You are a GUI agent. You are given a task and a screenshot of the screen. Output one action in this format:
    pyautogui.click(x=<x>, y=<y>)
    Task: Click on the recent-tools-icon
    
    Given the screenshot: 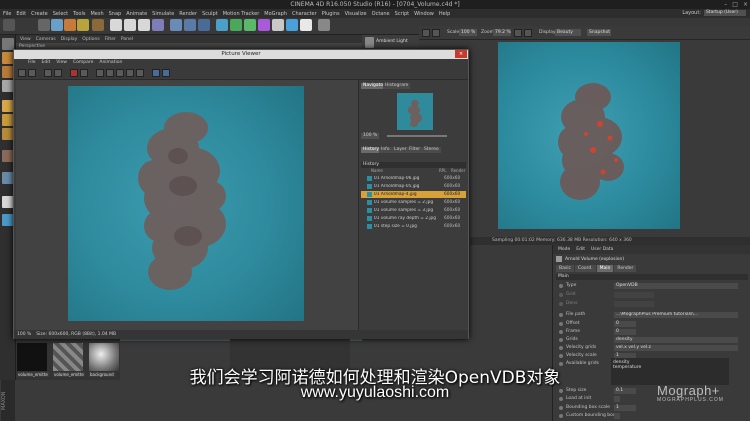 What is the action you would take?
    pyautogui.click(x=98, y=25)
    